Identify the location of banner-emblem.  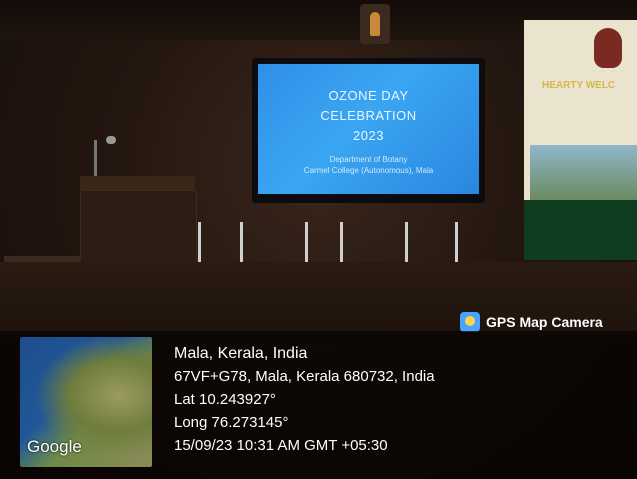
(608, 48).